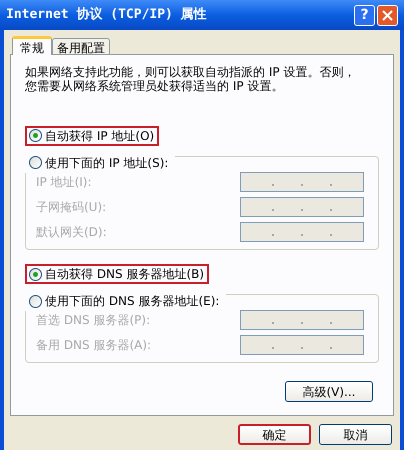 The width and height of the screenshot is (404, 450). I want to click on tab: 备用配置, so click(81, 46).